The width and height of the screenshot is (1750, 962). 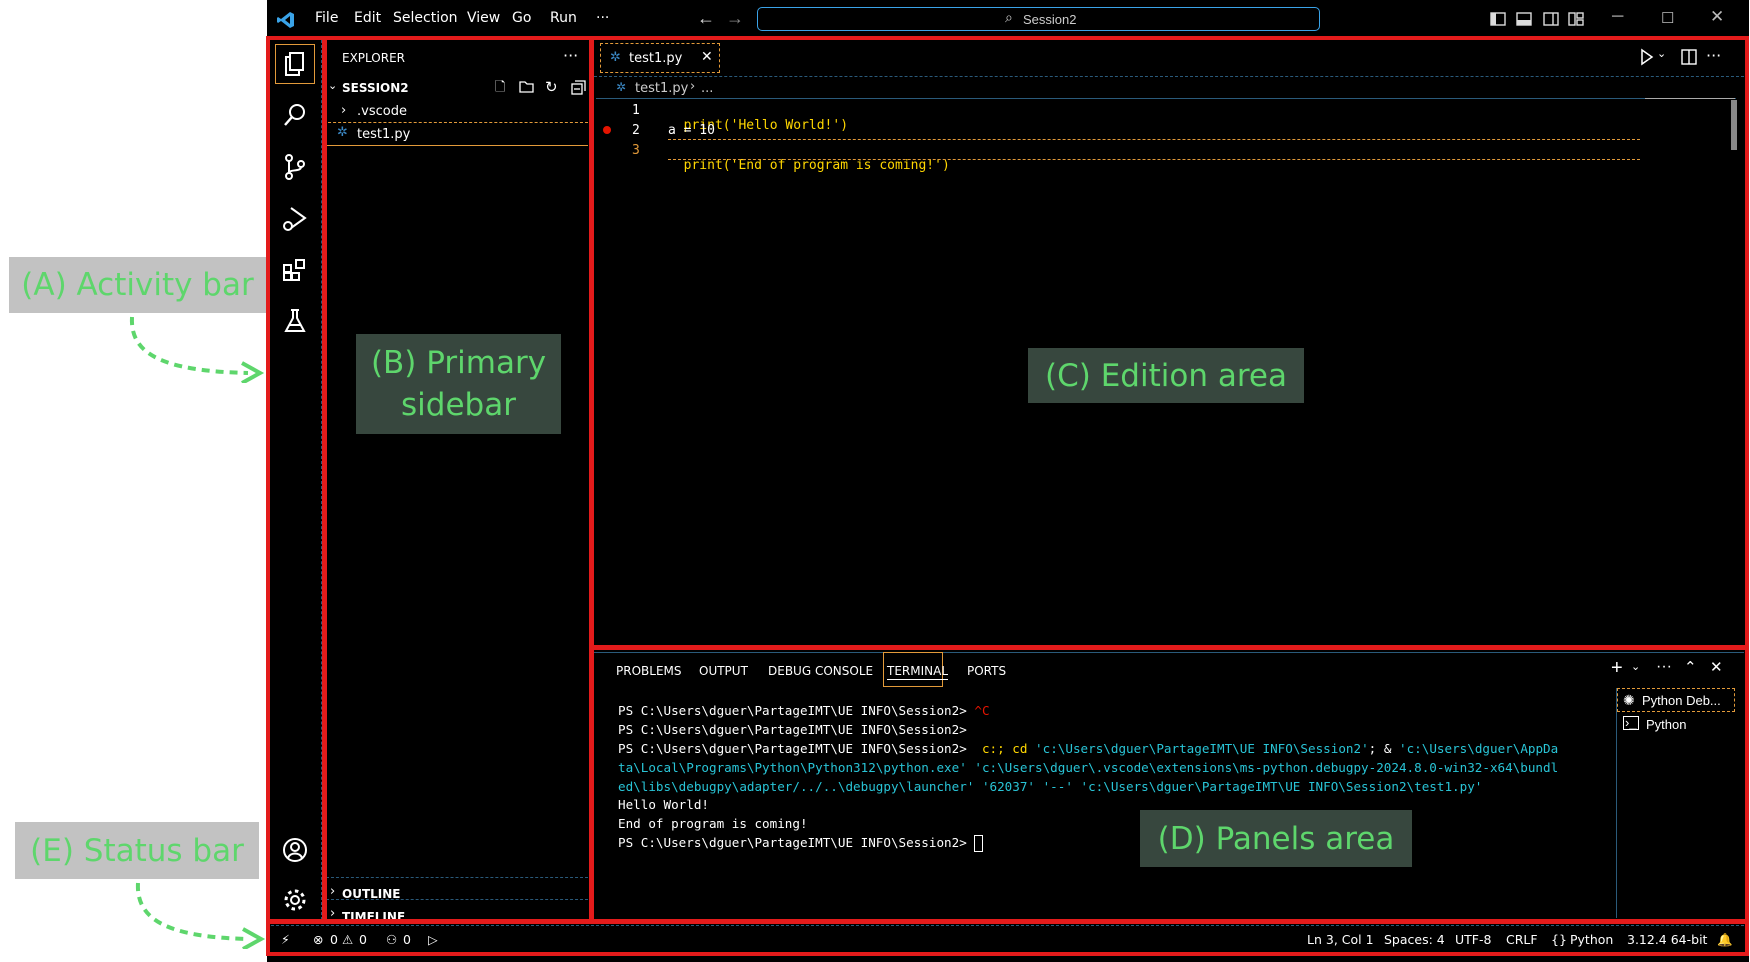 I want to click on minimize-icon: ─, so click(x=1617, y=17).